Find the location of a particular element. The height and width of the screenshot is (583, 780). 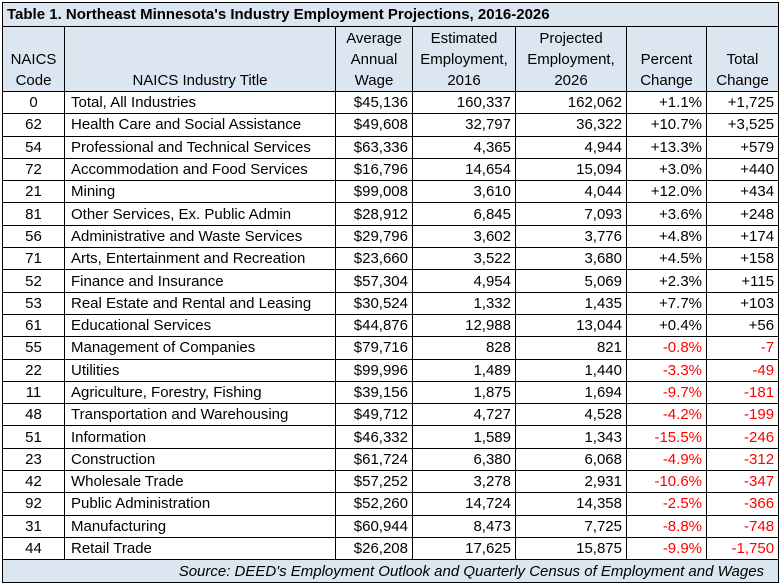

cell-total-change: -1,750 is located at coordinates (742, 548).